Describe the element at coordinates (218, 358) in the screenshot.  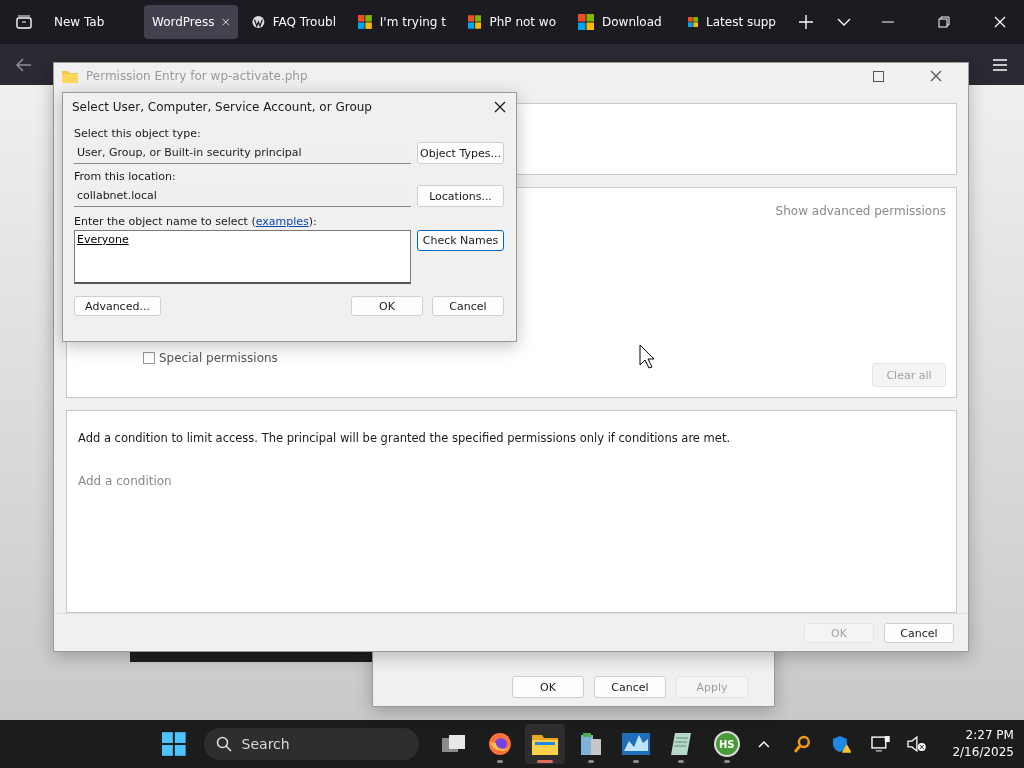
I see `checkbox-label: Special permissions` at that location.